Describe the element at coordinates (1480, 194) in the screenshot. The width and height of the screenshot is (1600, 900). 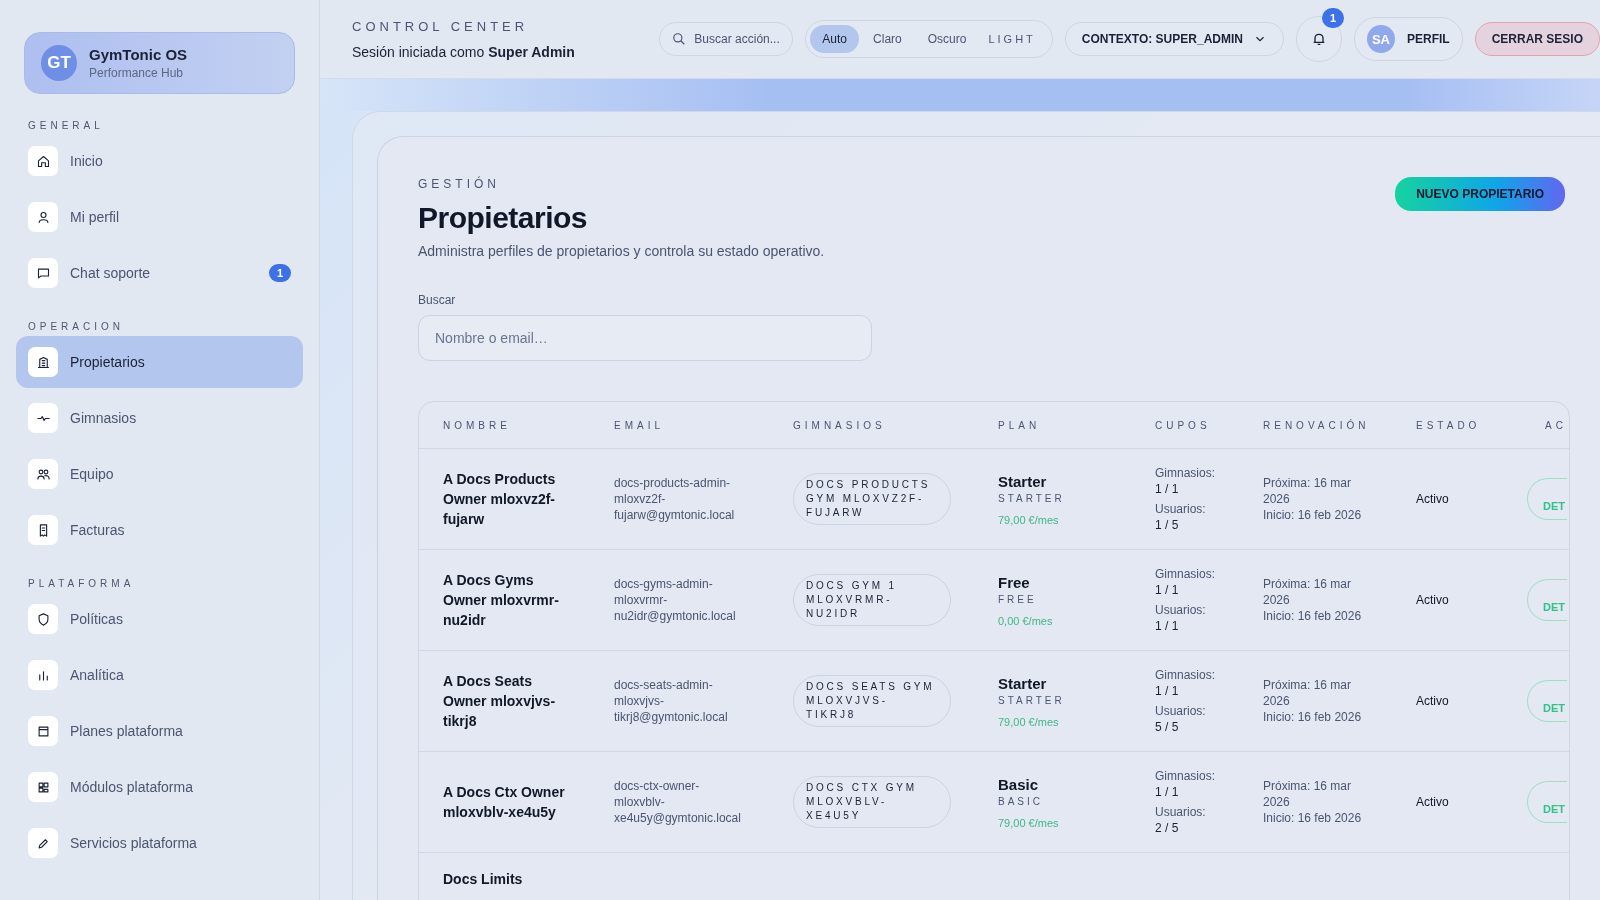
I see `new-owner-button: NUEVO PROPIETARIO` at that location.